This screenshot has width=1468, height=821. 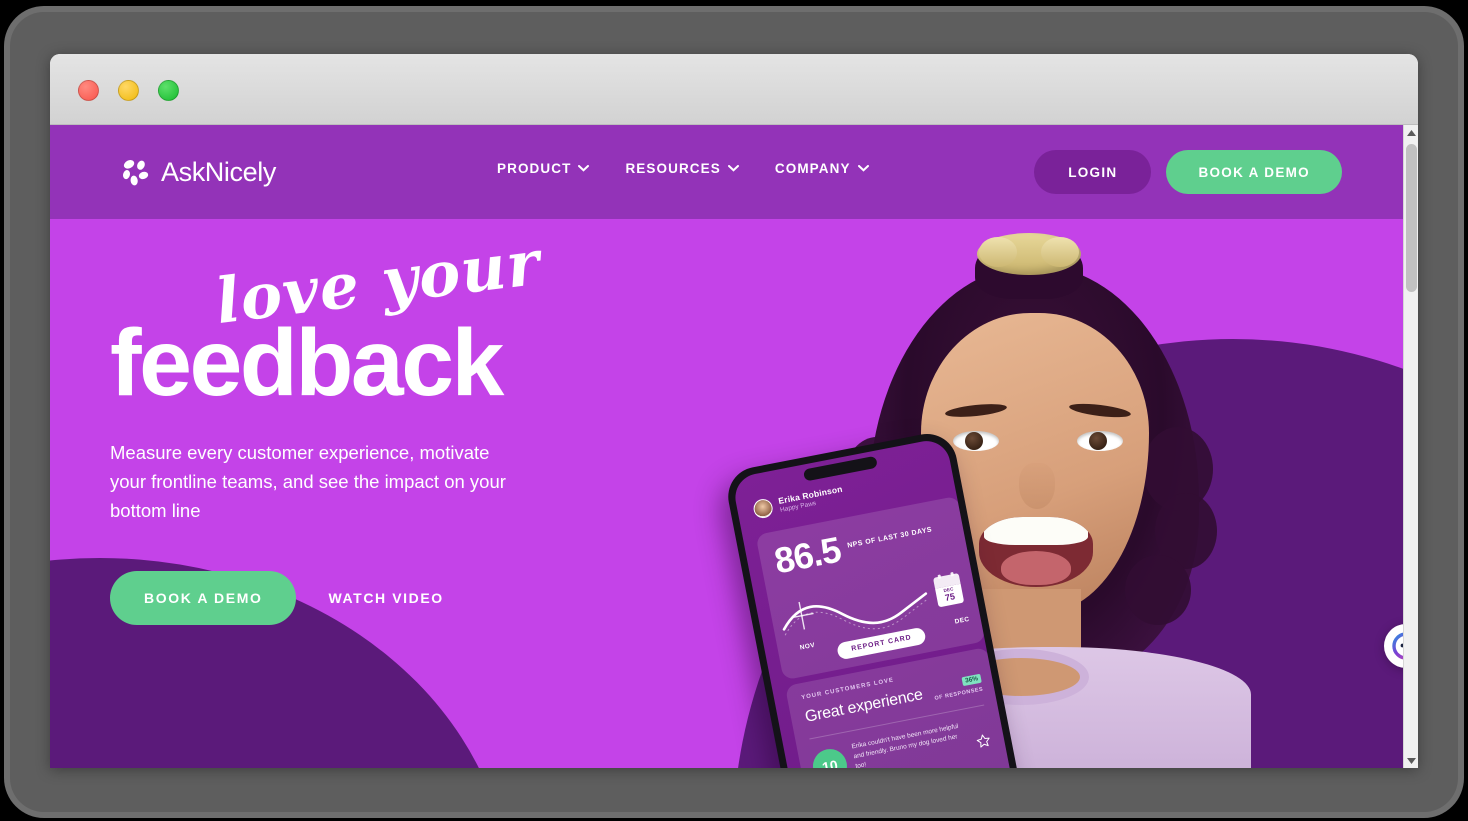 What do you see at coordinates (949, 596) in the screenshot?
I see `calendar-value: 75` at bounding box center [949, 596].